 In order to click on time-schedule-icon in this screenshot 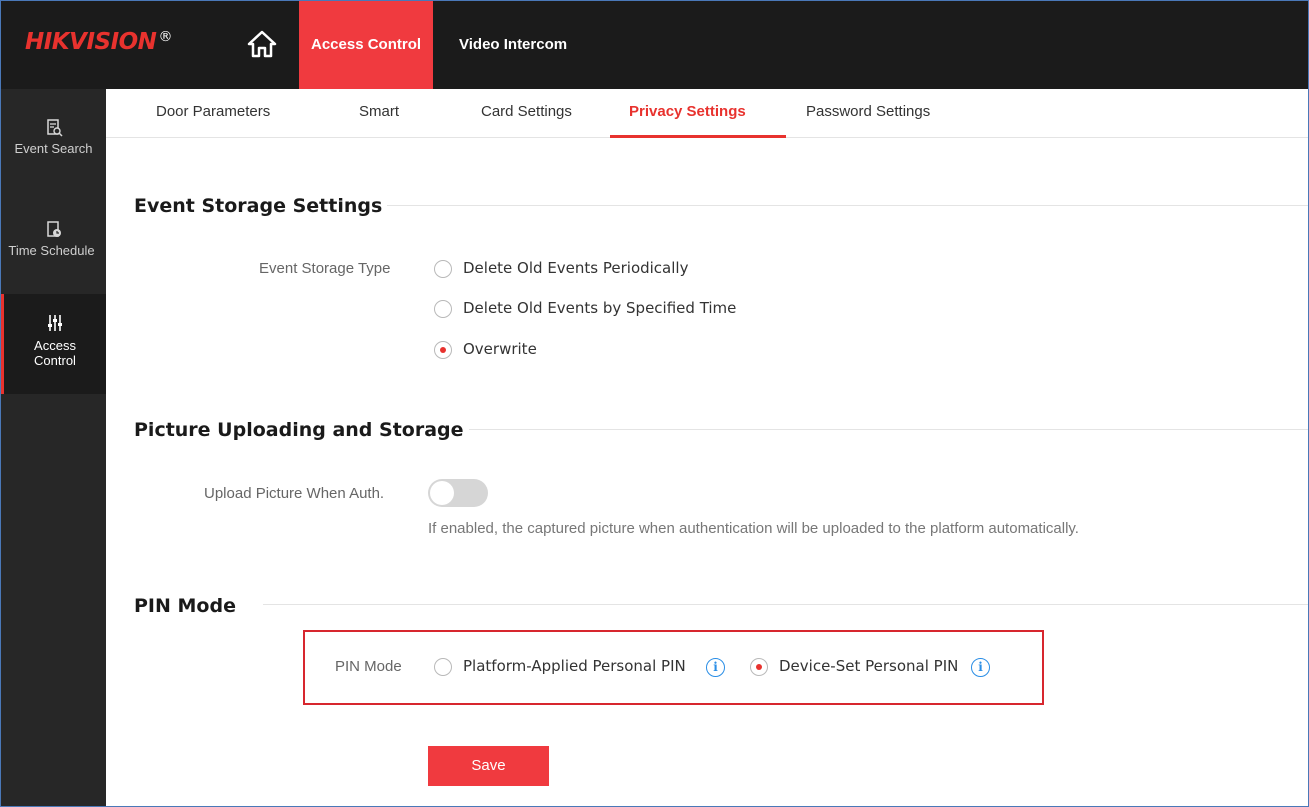, I will do `click(54, 230)`.